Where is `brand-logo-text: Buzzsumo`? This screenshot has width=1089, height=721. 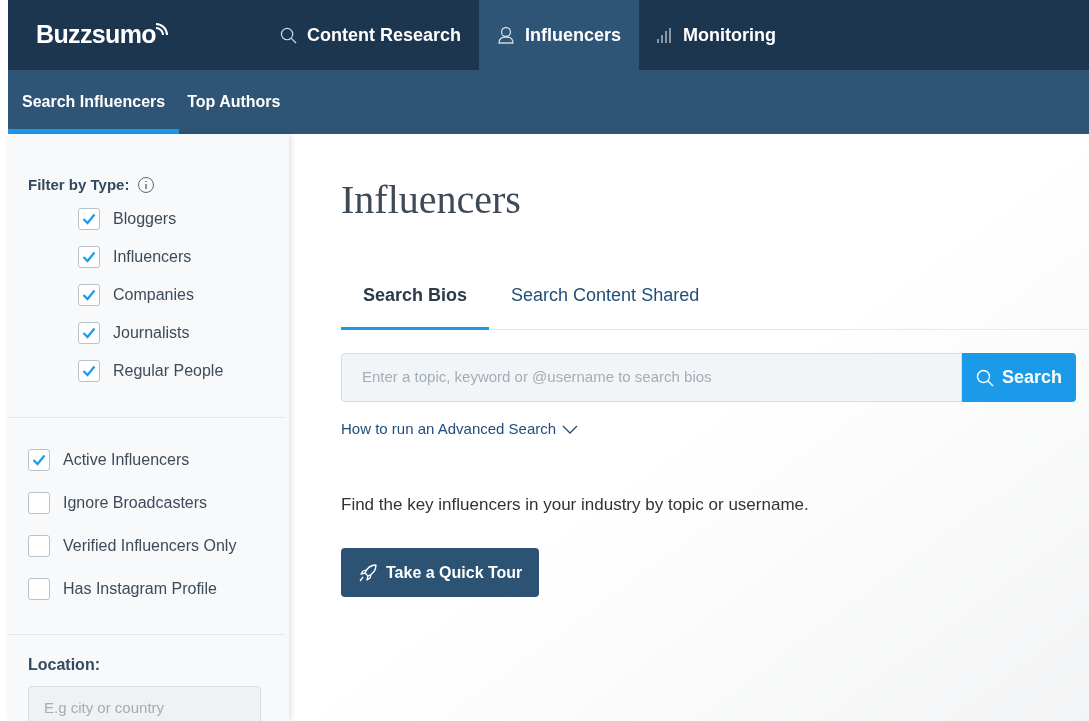
brand-logo-text: Buzzsumo is located at coordinates (96, 35).